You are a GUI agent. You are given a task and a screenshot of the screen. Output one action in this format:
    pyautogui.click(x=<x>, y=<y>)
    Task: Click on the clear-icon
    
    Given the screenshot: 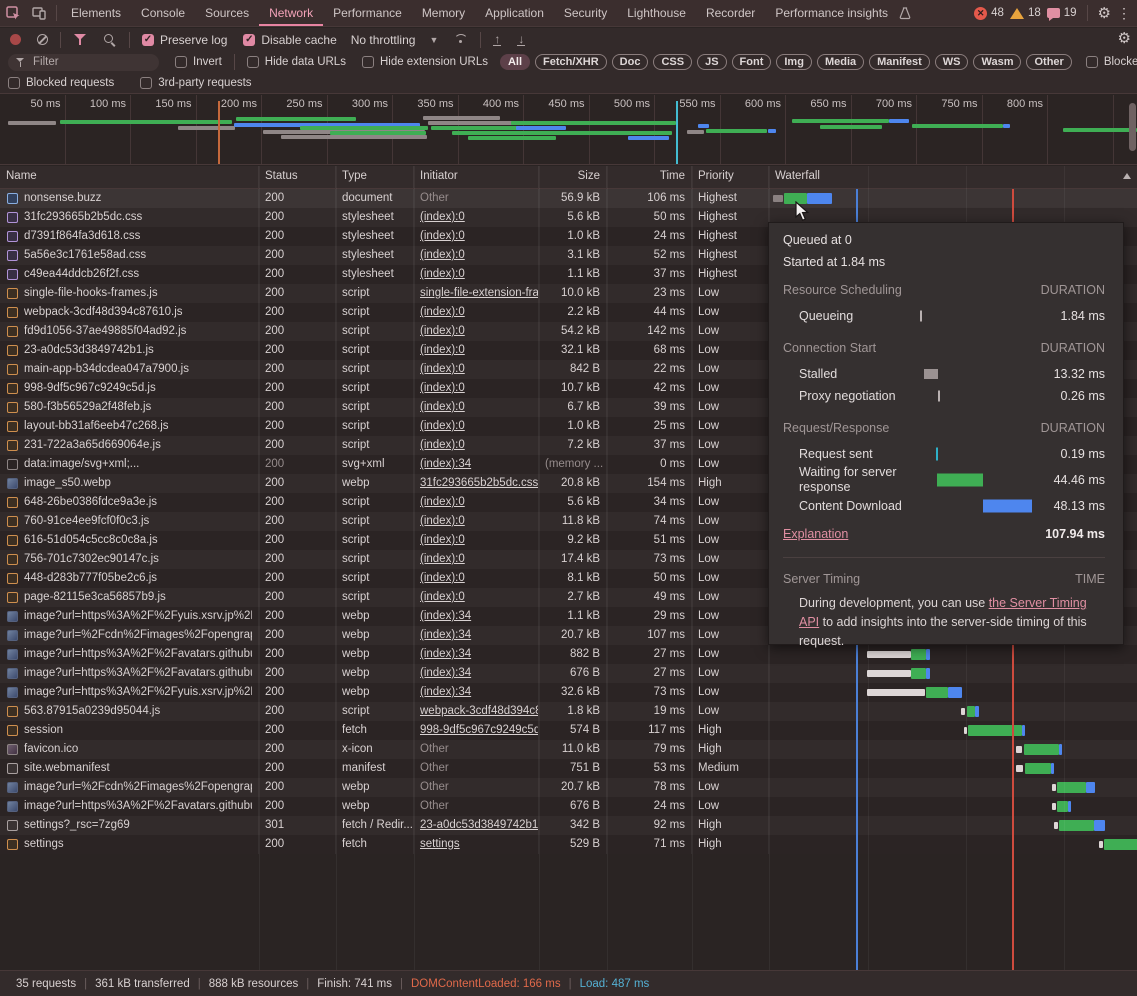 What is the action you would take?
    pyautogui.click(x=42, y=39)
    